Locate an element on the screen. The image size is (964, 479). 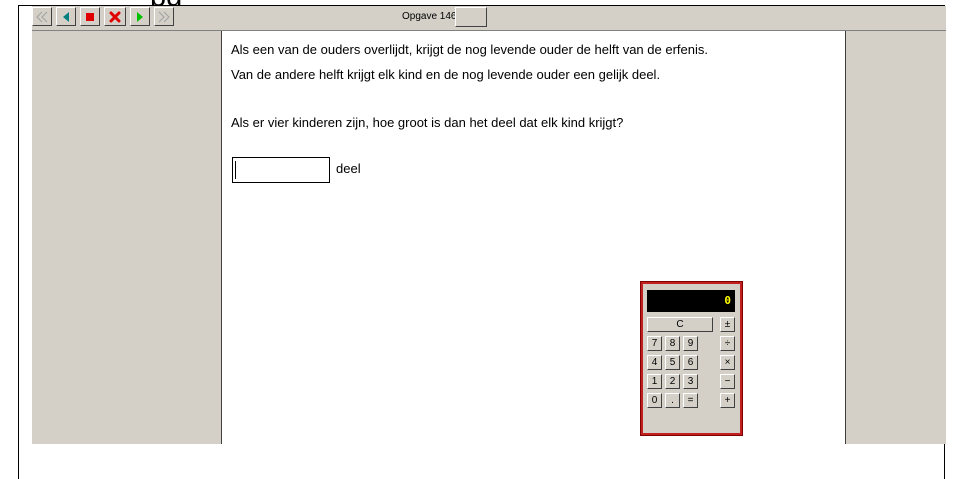
first-button is located at coordinates (42, 16).